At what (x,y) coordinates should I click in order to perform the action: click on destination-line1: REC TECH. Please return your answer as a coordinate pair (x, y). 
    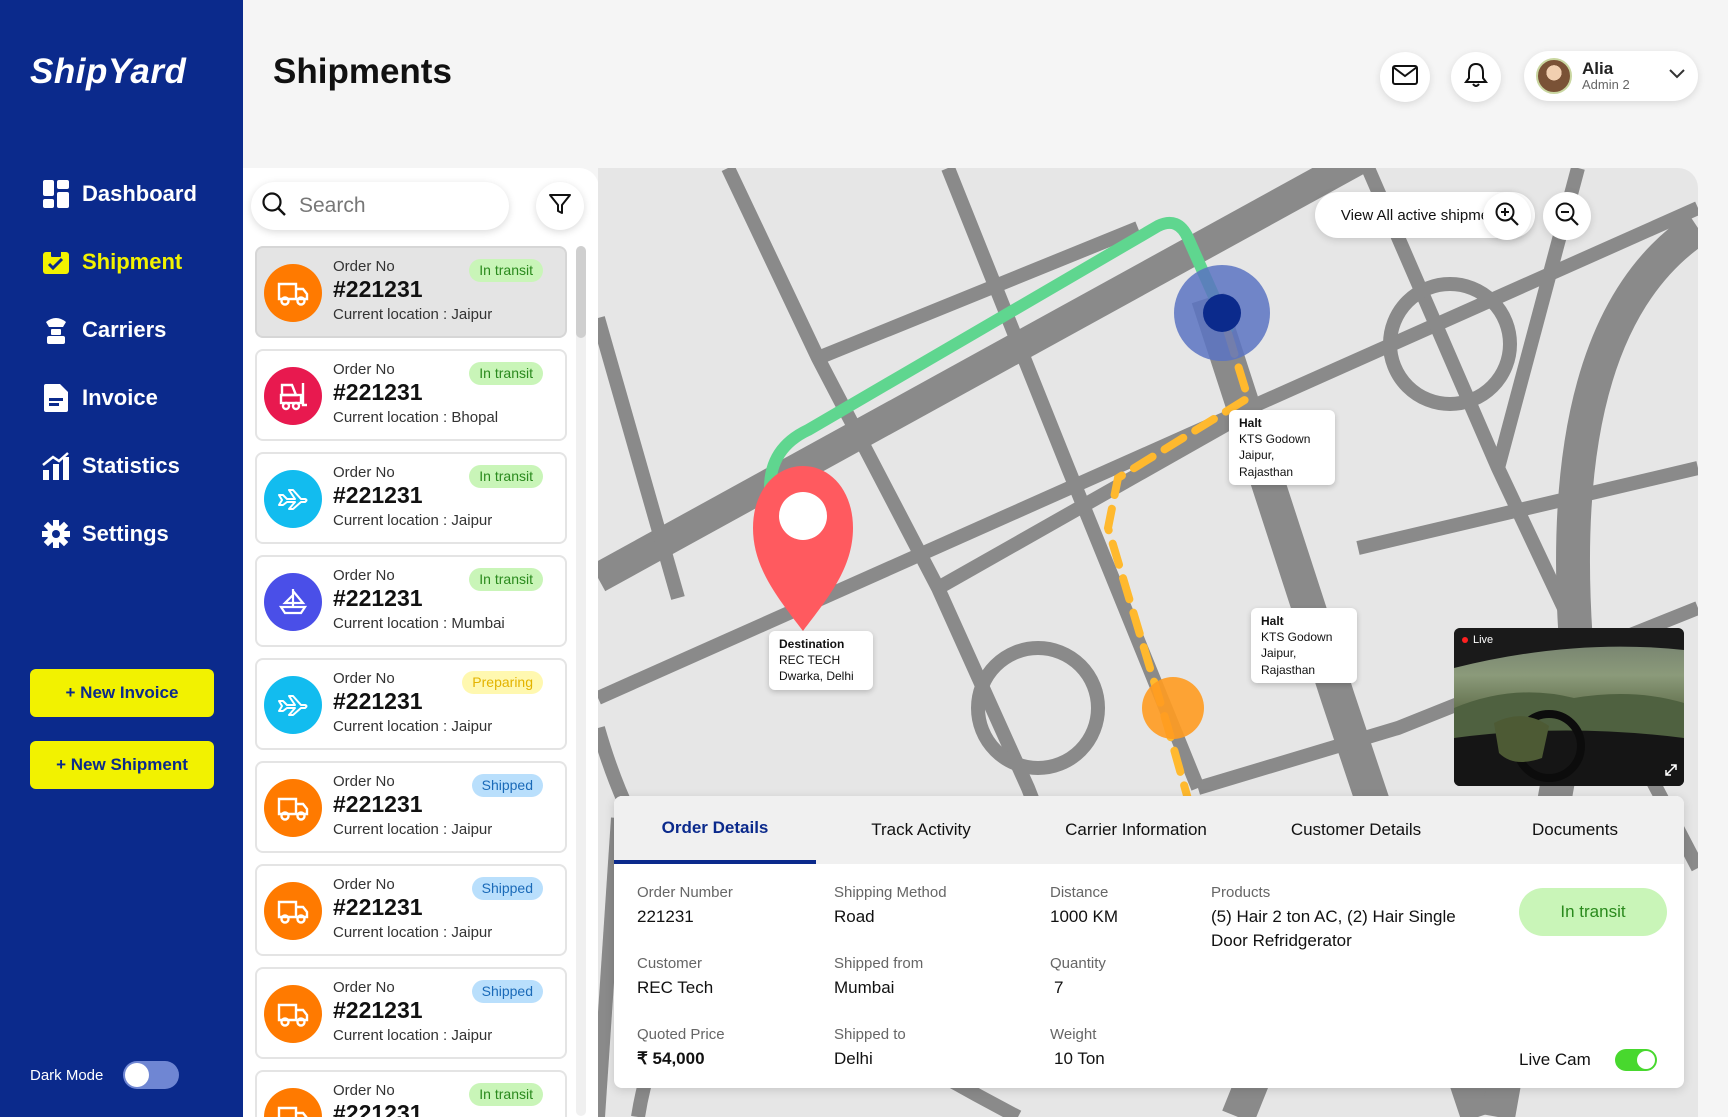
    Looking at the image, I should click on (810, 660).